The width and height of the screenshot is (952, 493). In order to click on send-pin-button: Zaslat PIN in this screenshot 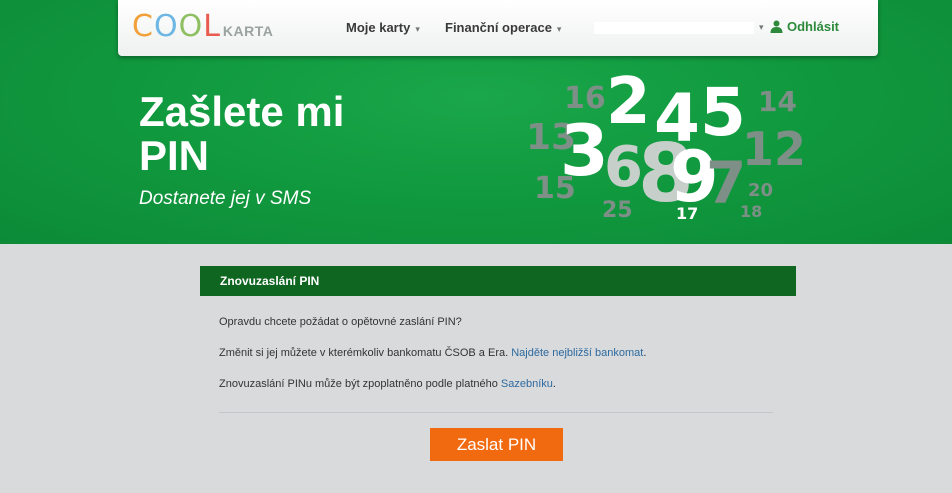, I will do `click(496, 444)`.